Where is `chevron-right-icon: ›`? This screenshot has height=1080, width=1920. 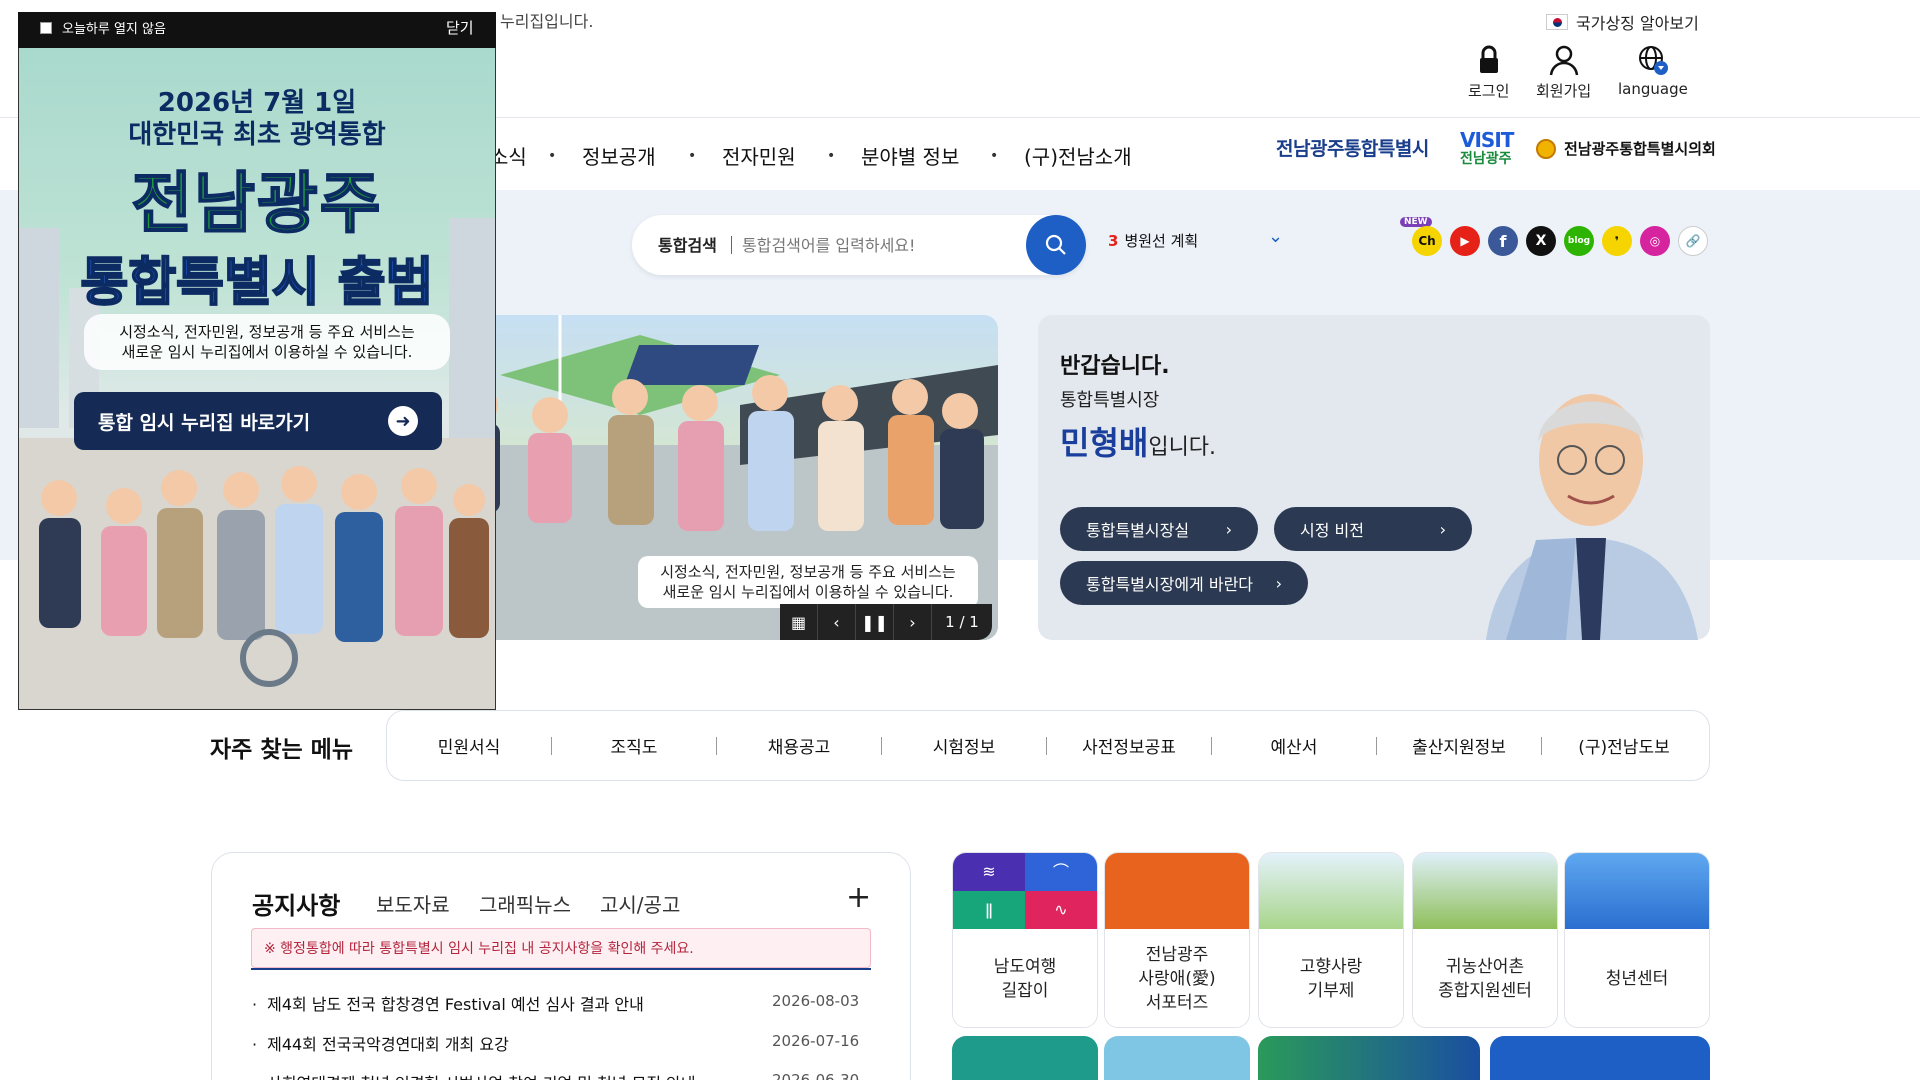
chevron-right-icon: › is located at coordinates (1442, 529).